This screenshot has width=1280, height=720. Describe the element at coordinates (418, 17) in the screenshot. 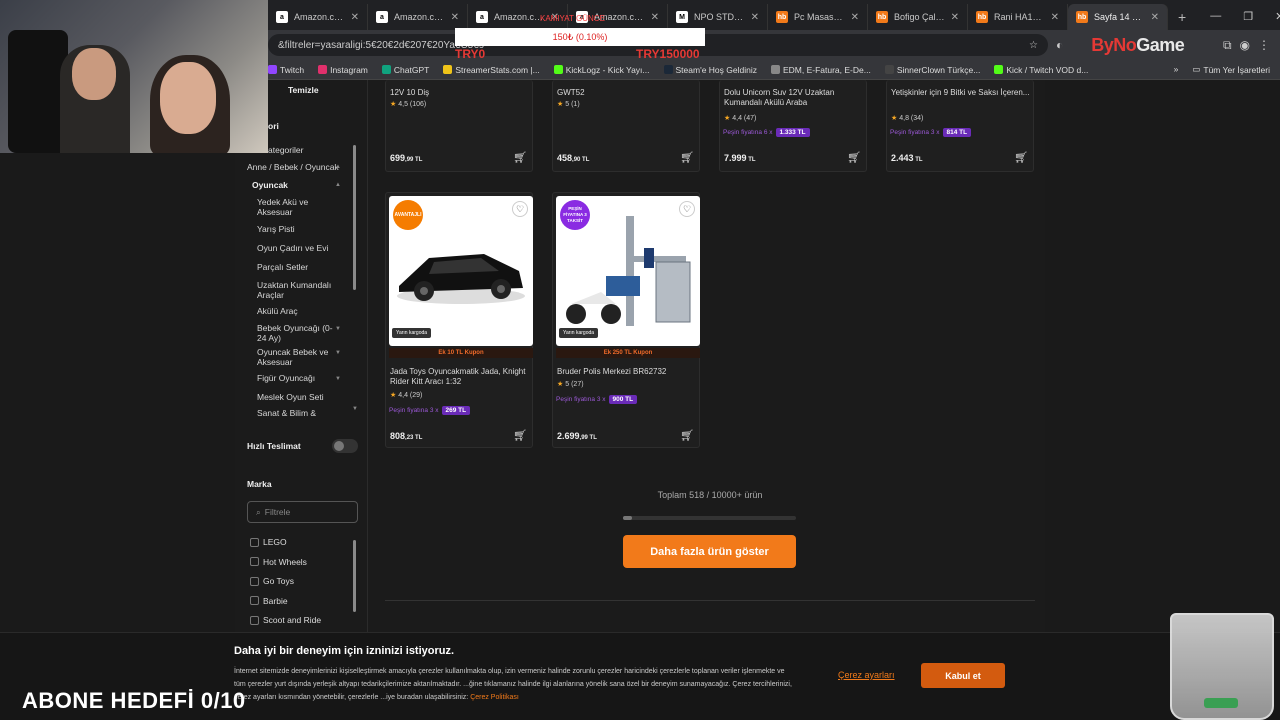

I see `tab-1: a Amazon.com.tr ✕` at that location.